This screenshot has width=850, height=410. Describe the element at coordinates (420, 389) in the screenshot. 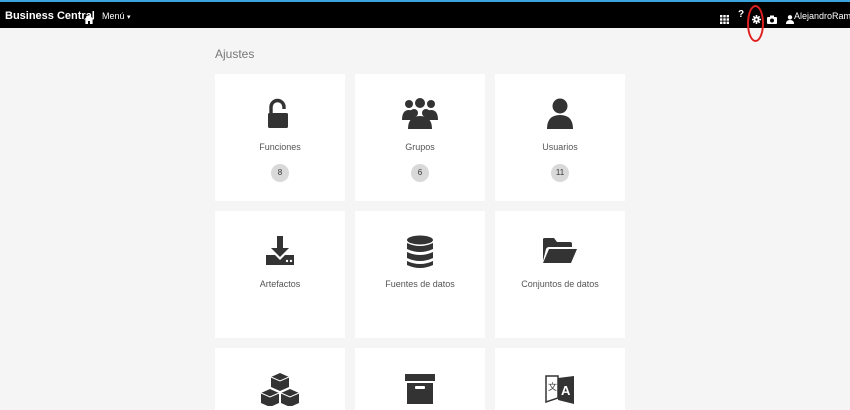

I see `archive-icon` at that location.